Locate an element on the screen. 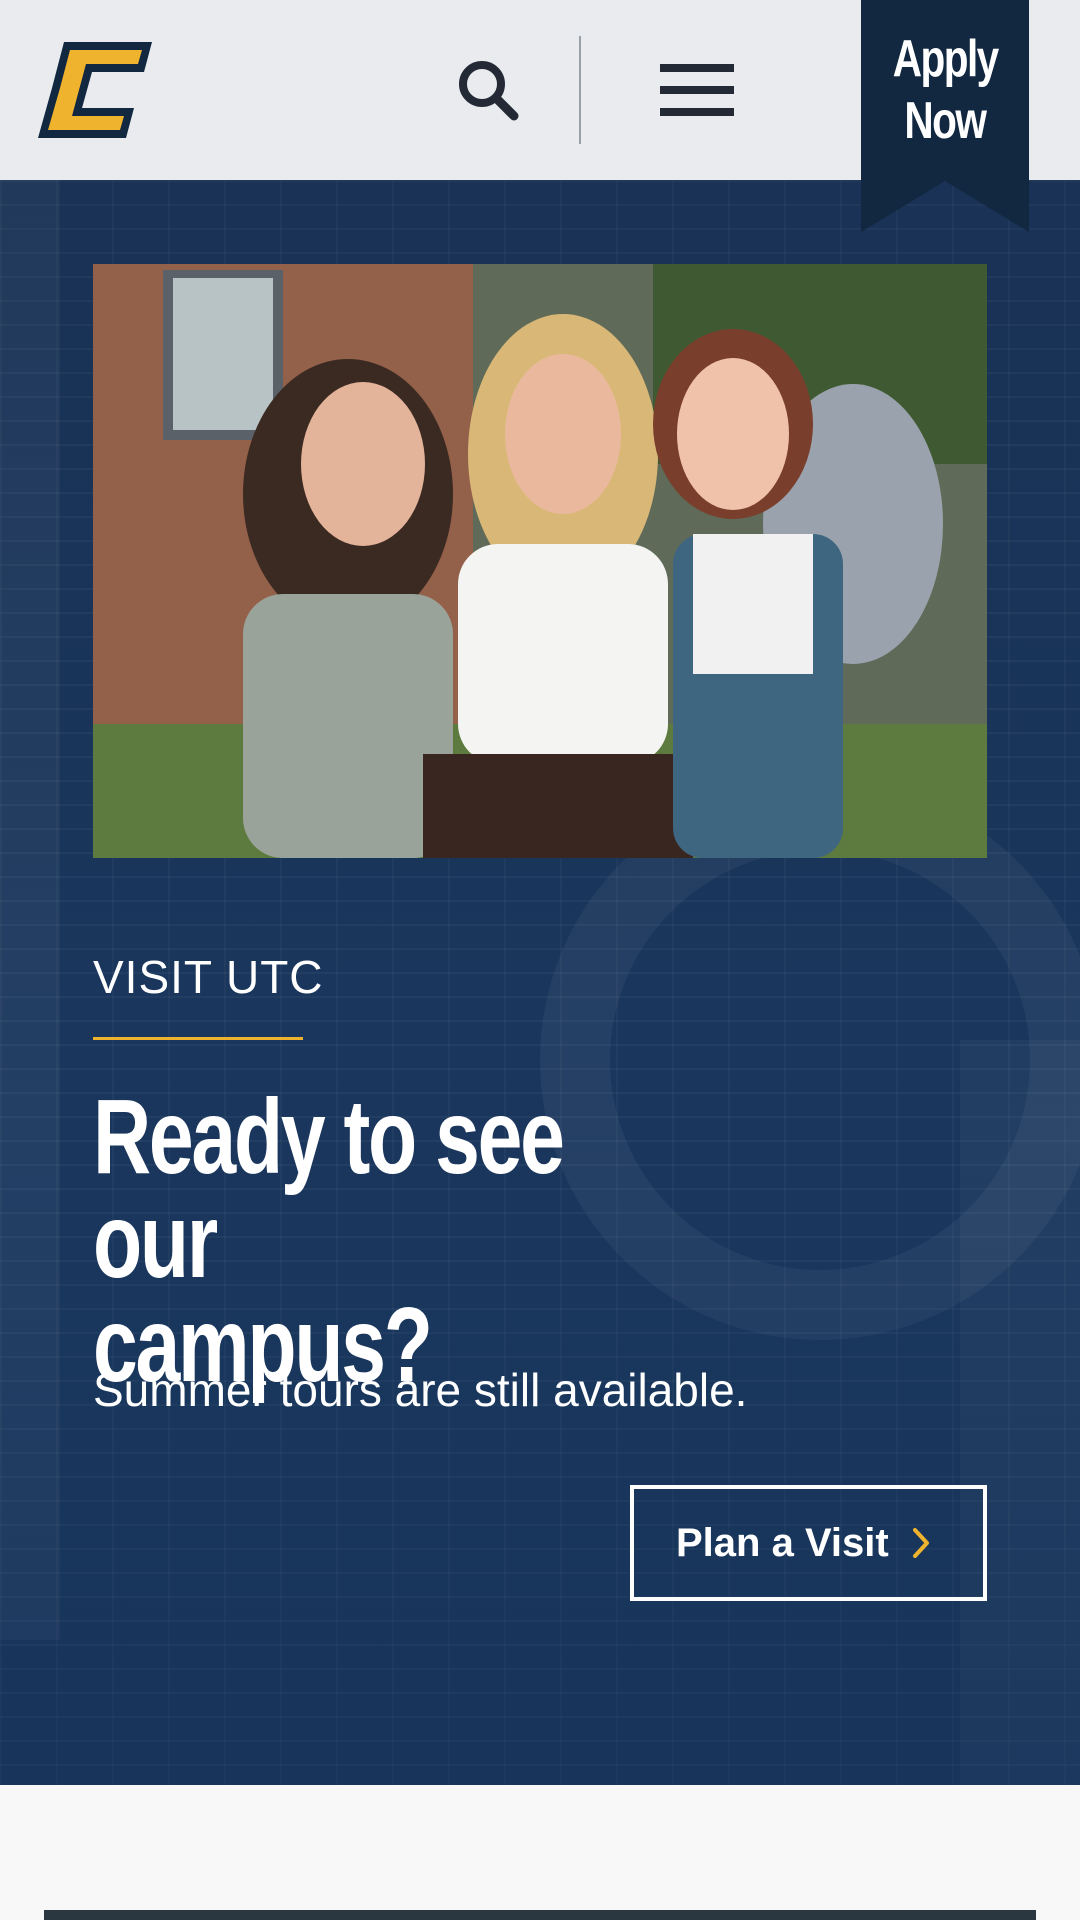 This screenshot has height=1920, width=1080. chevron-right-icon is located at coordinates (920, 1543).